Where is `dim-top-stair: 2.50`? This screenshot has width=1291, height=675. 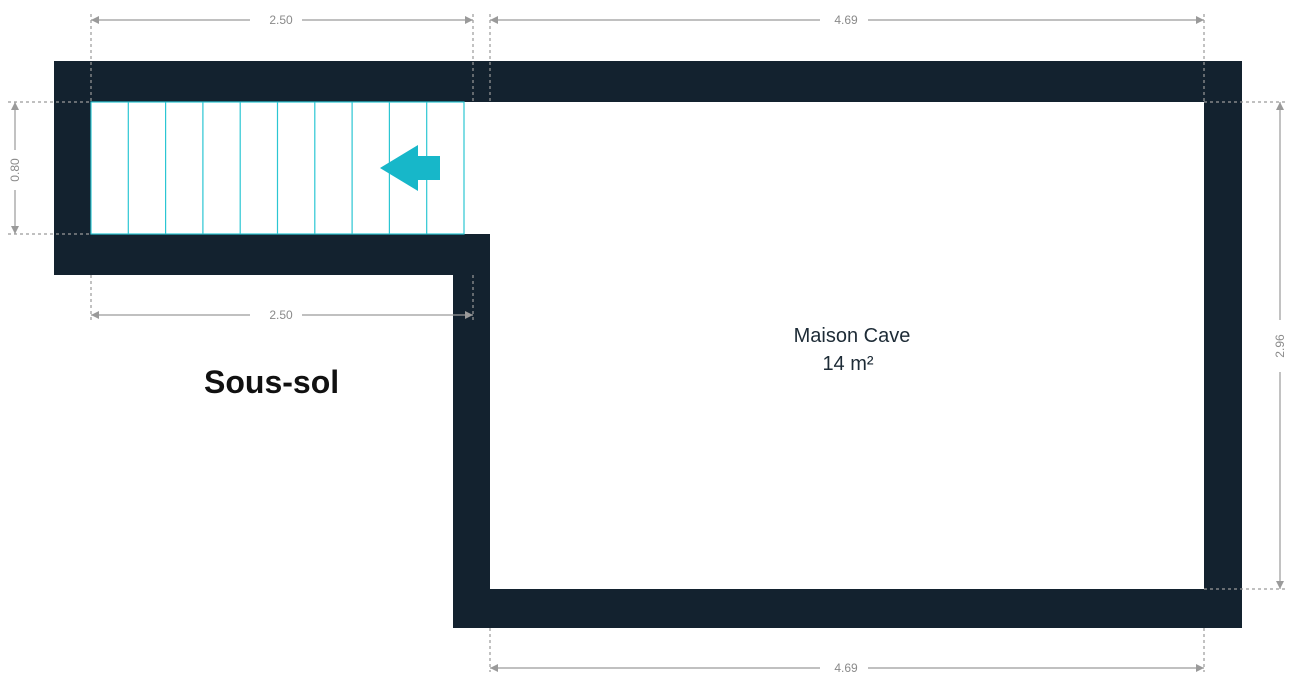
dim-top-stair: 2.50 is located at coordinates (281, 20).